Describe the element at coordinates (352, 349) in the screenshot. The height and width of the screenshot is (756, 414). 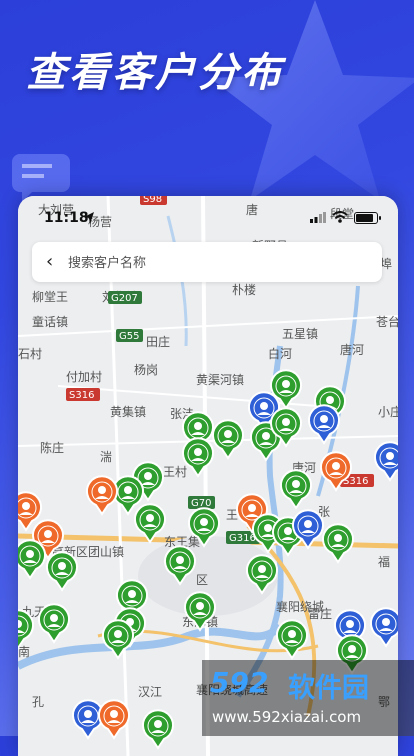
I see `place-label: 唐河` at that location.